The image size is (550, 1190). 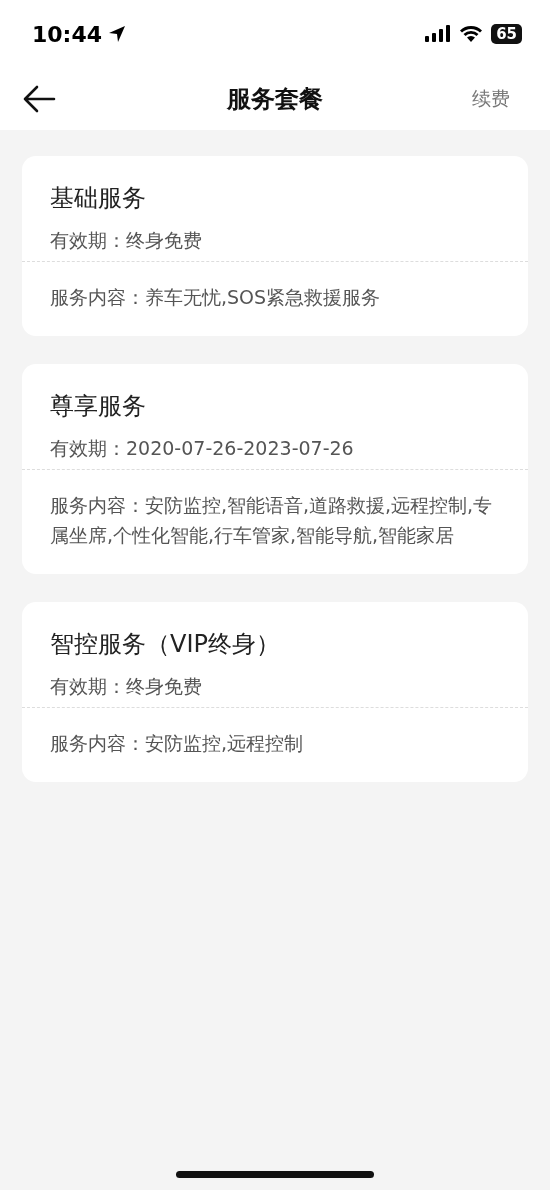 I want to click on location-arrow-icon, so click(x=117, y=34).